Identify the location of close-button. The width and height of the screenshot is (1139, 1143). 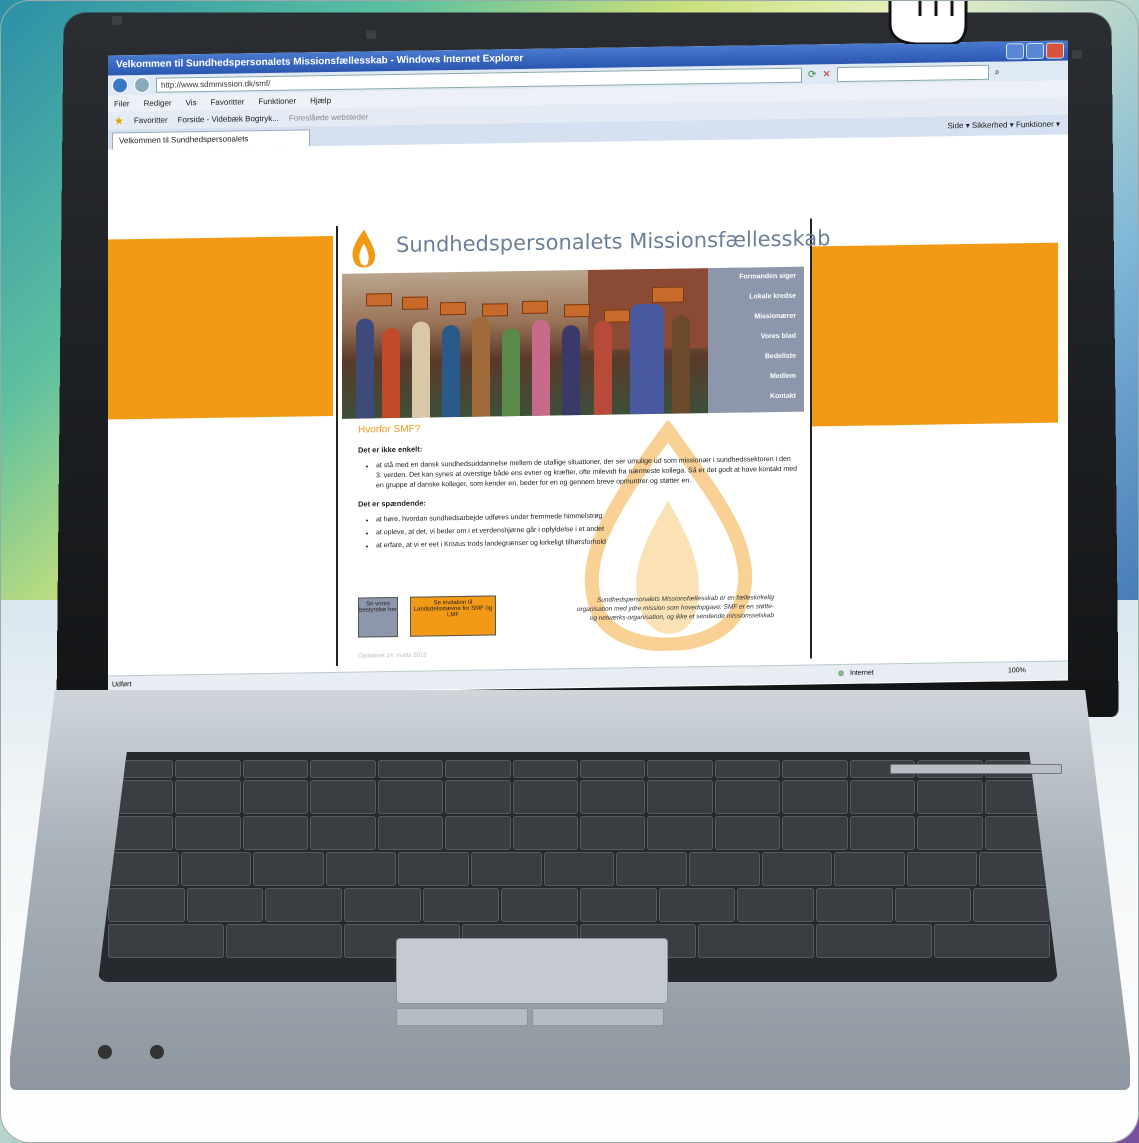
(1055, 50).